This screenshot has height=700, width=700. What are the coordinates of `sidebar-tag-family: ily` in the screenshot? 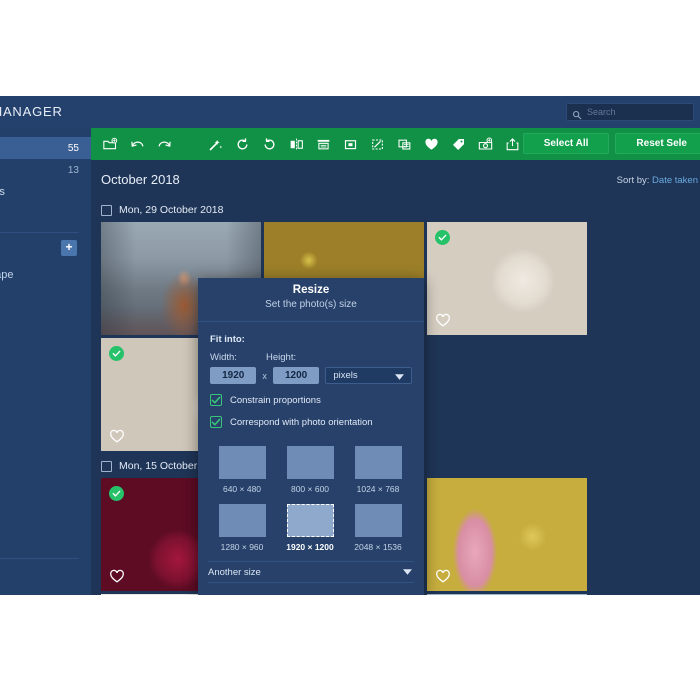 It's located at (45, 343).